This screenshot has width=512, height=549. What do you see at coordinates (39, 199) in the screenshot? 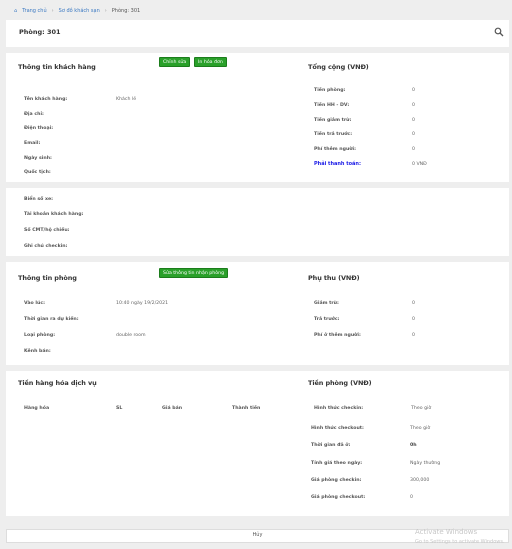
I see `license-plate-label: Biển số xe:` at bounding box center [39, 199].